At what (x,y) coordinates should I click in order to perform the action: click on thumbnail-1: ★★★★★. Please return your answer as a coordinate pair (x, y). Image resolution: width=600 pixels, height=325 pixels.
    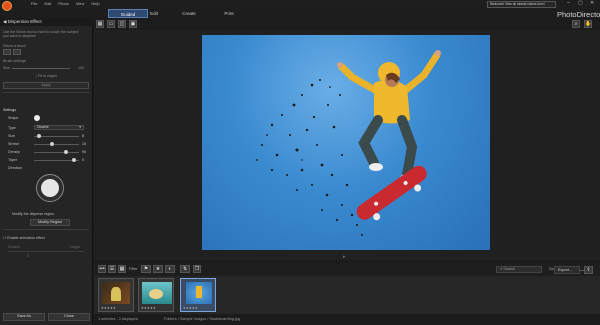
    Looking at the image, I should click on (116, 295).